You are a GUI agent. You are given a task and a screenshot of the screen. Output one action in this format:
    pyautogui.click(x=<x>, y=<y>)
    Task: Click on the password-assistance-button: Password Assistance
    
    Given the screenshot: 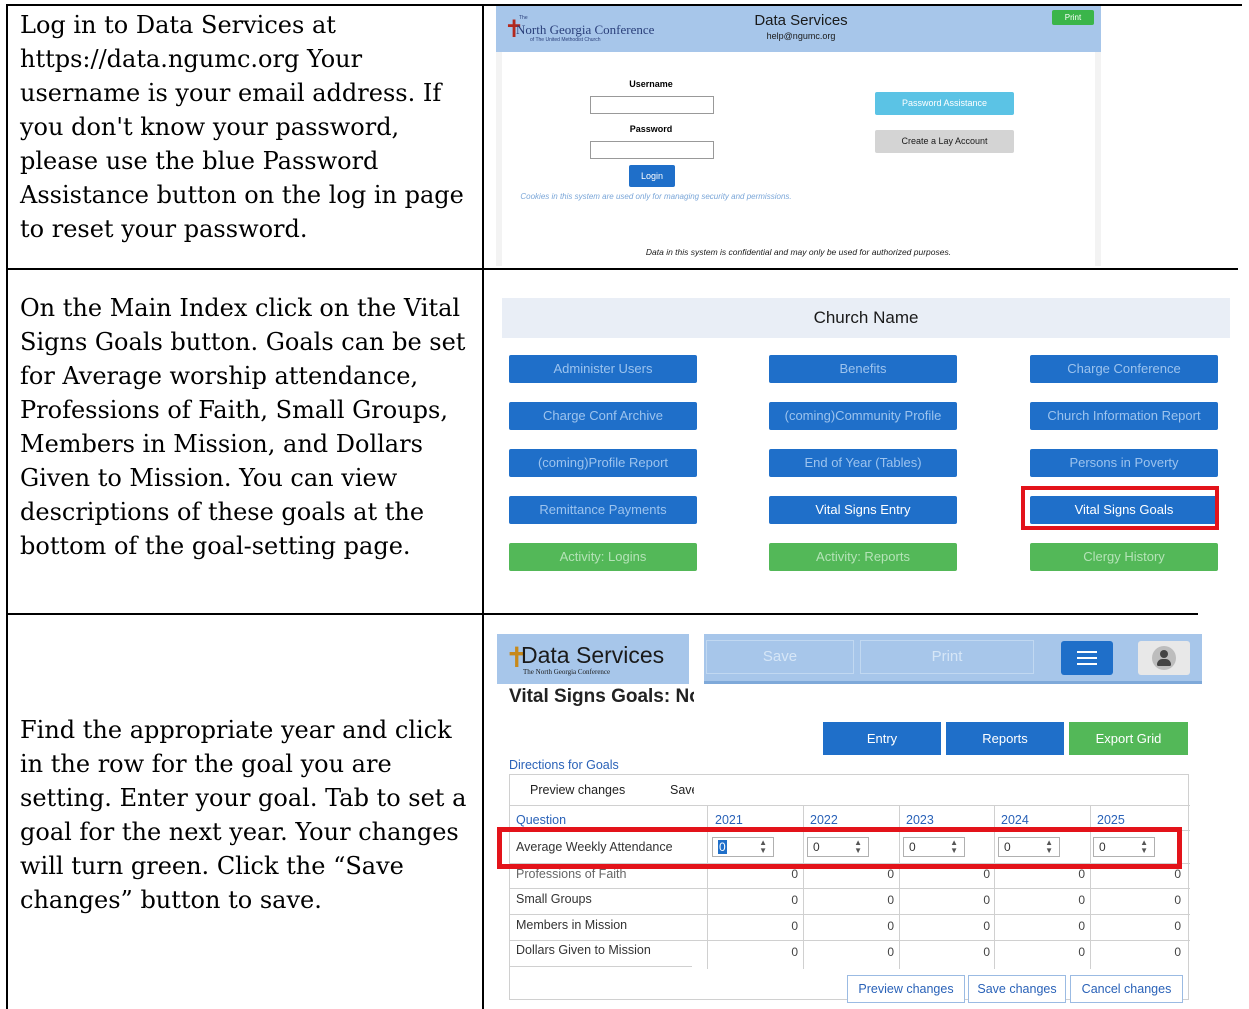 What is the action you would take?
    pyautogui.click(x=944, y=103)
    